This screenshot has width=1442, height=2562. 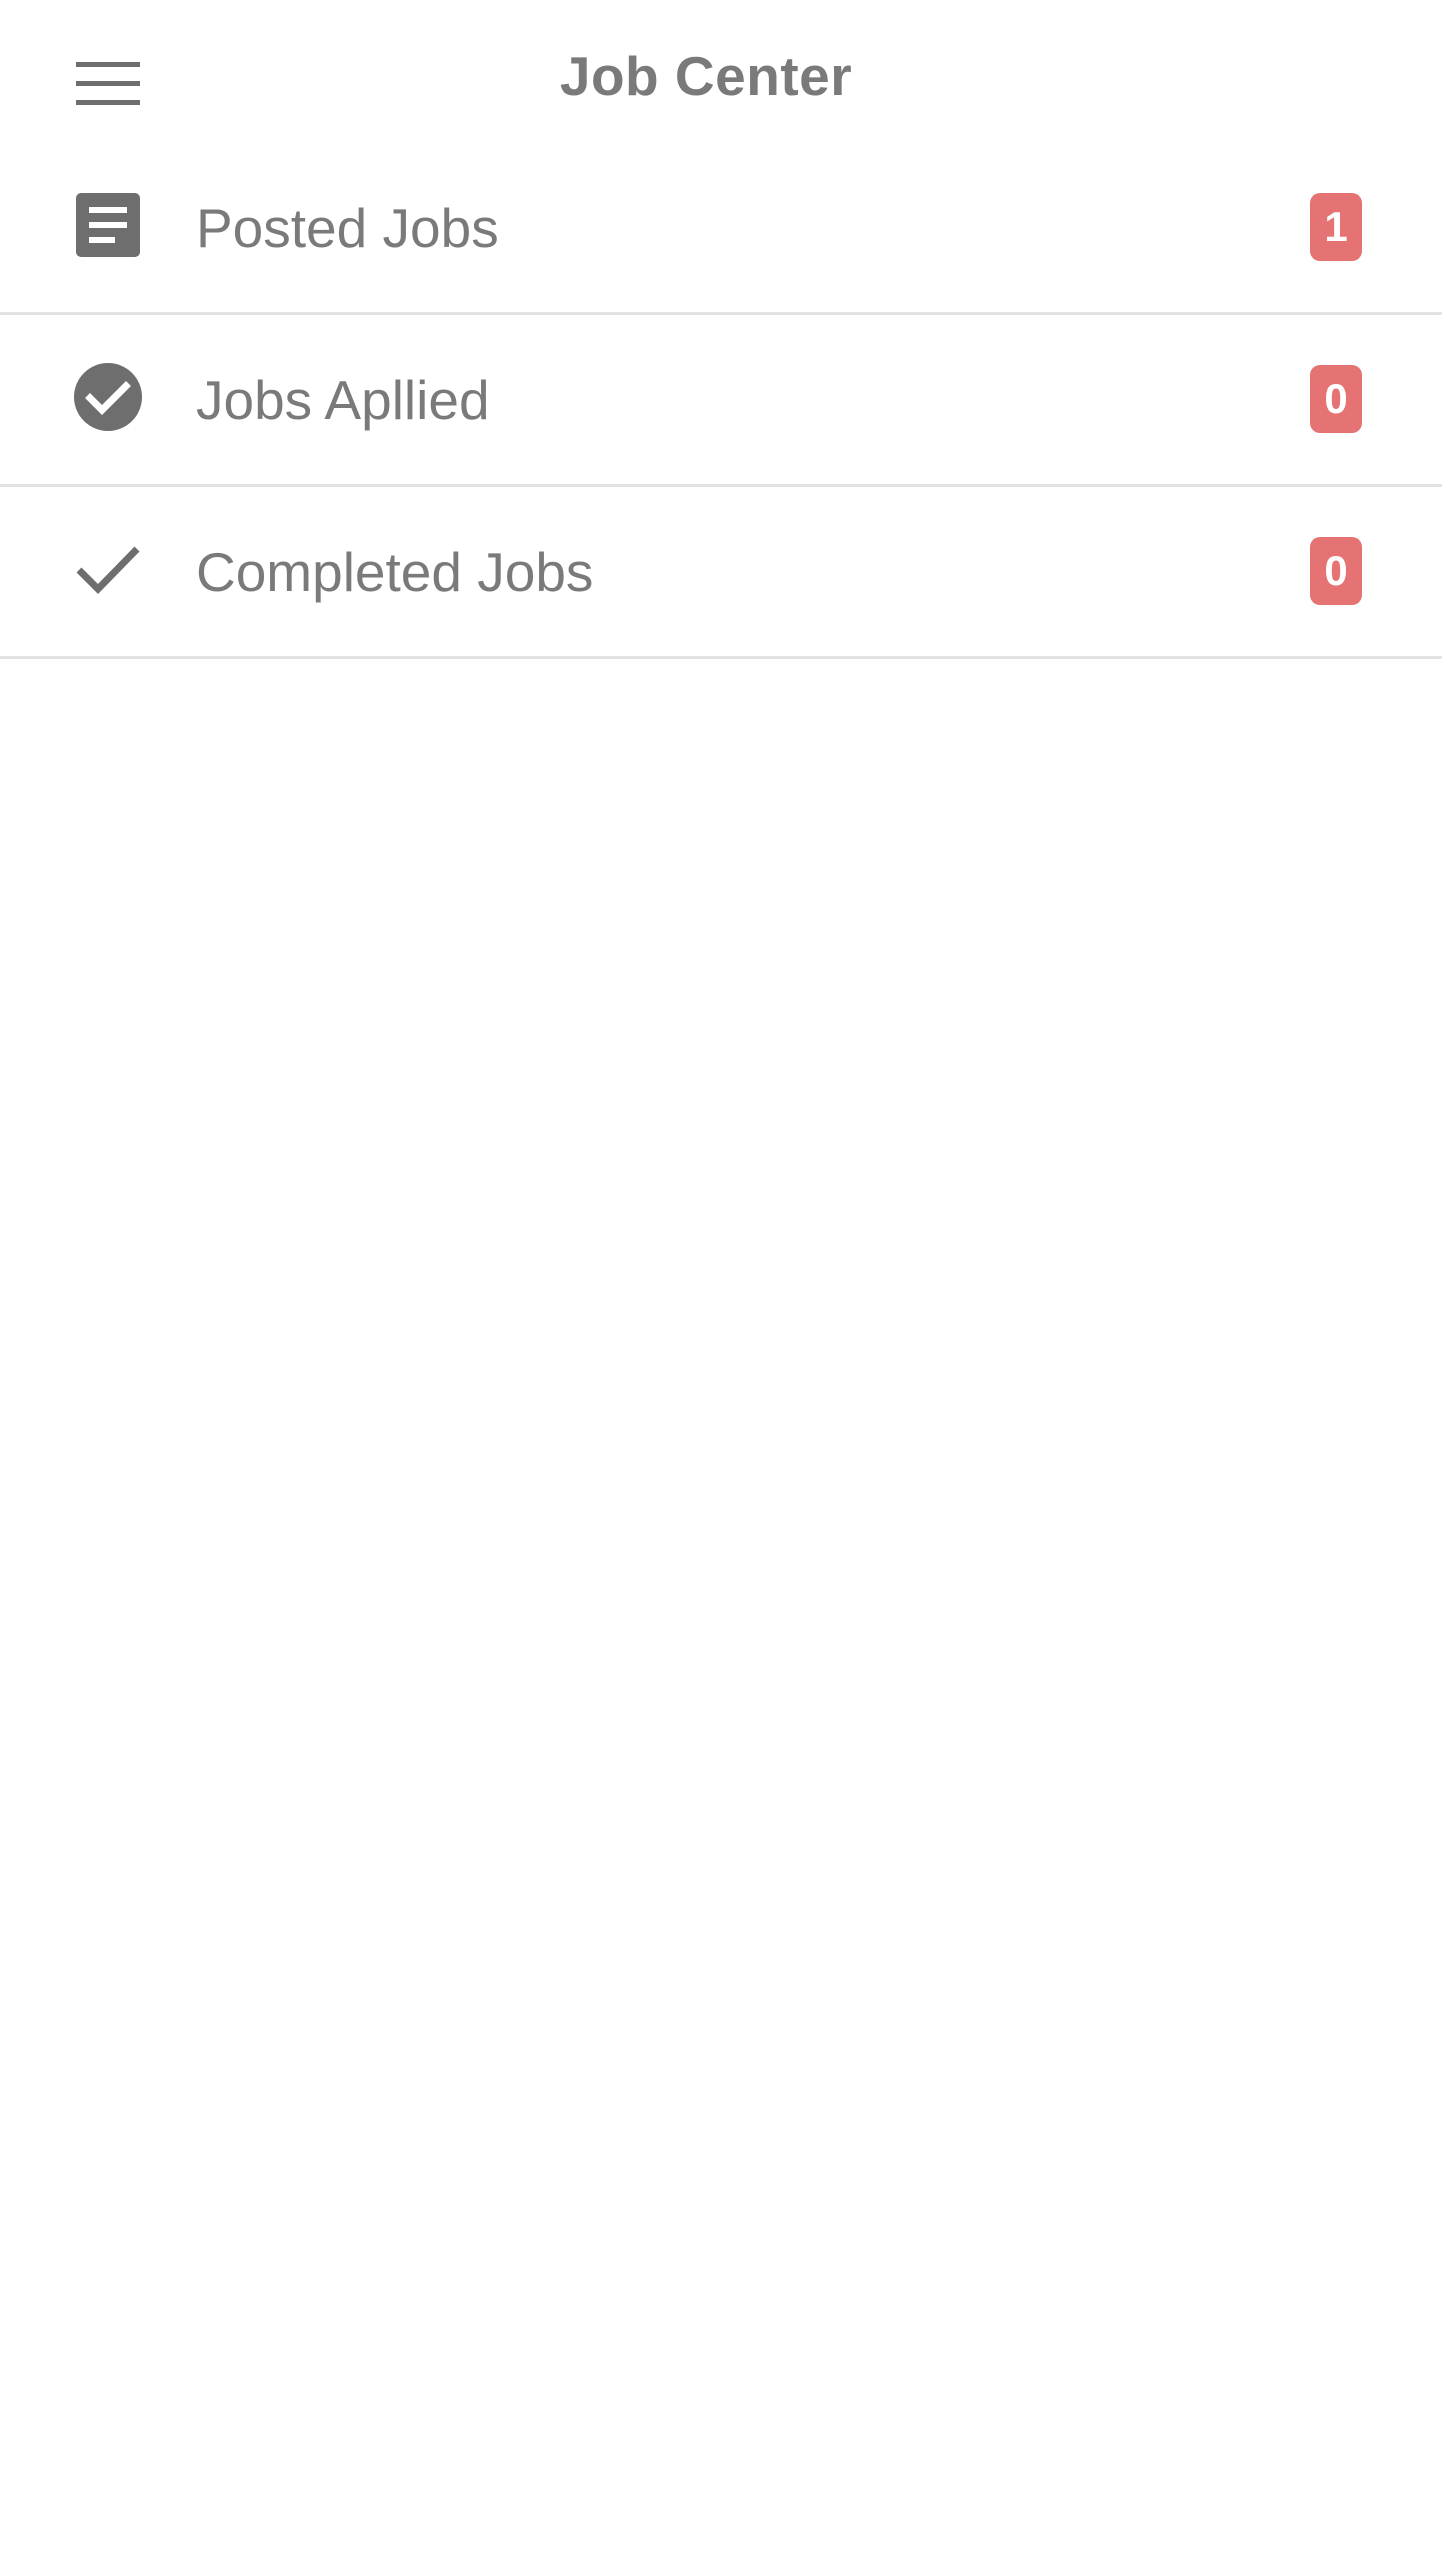 What do you see at coordinates (343, 400) in the screenshot?
I see `jobs-applied-label: Jobs Apllied` at bounding box center [343, 400].